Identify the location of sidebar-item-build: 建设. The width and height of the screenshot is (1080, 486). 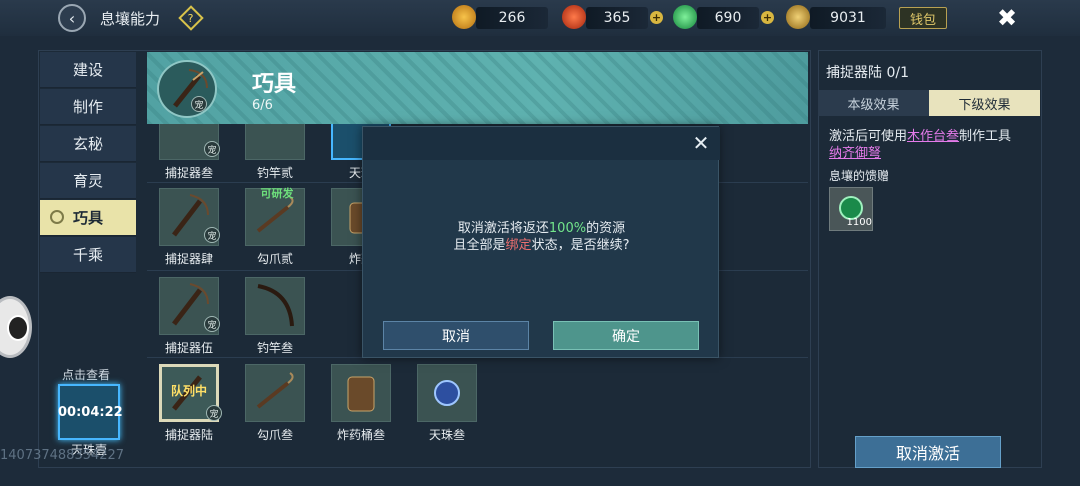
(88, 70).